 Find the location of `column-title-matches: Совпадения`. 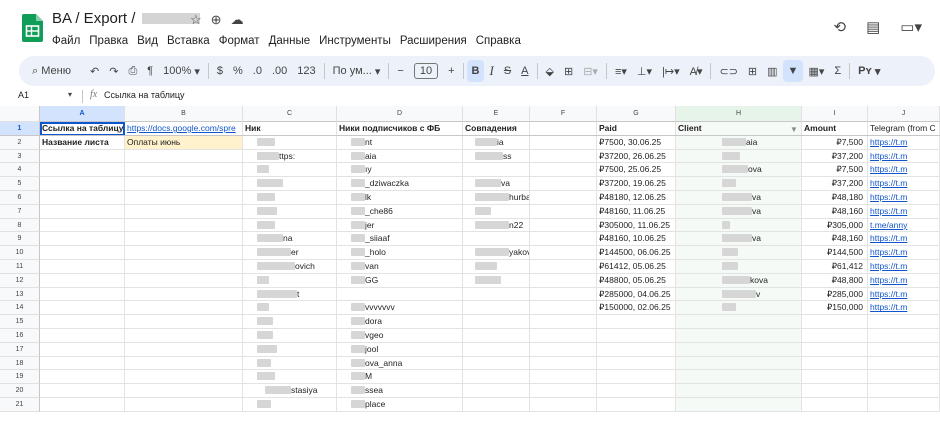

column-title-matches: Совпадения is located at coordinates (496, 129).